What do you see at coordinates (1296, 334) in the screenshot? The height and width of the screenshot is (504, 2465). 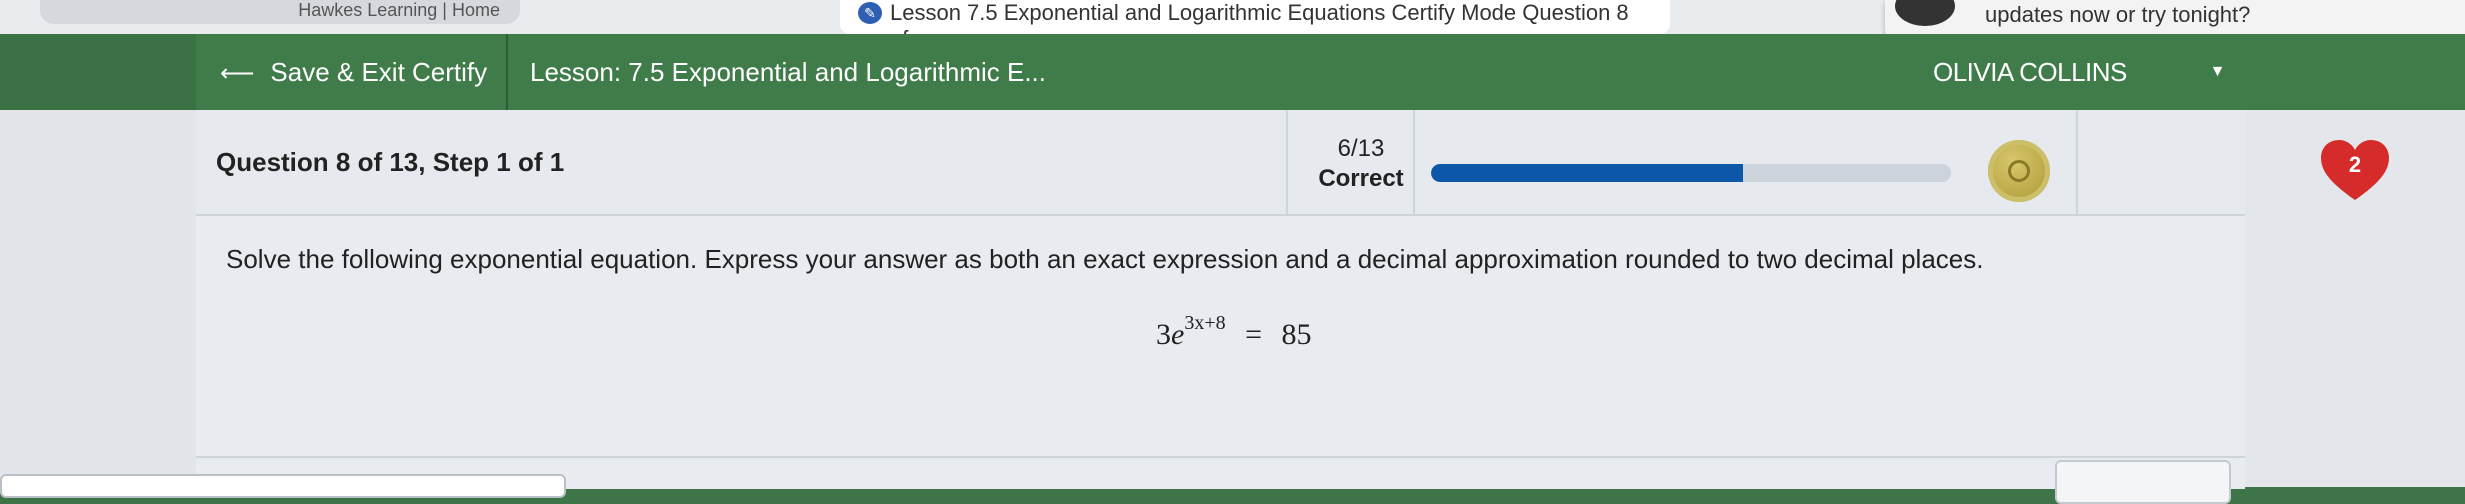 I see `equation-rhs: 85` at bounding box center [1296, 334].